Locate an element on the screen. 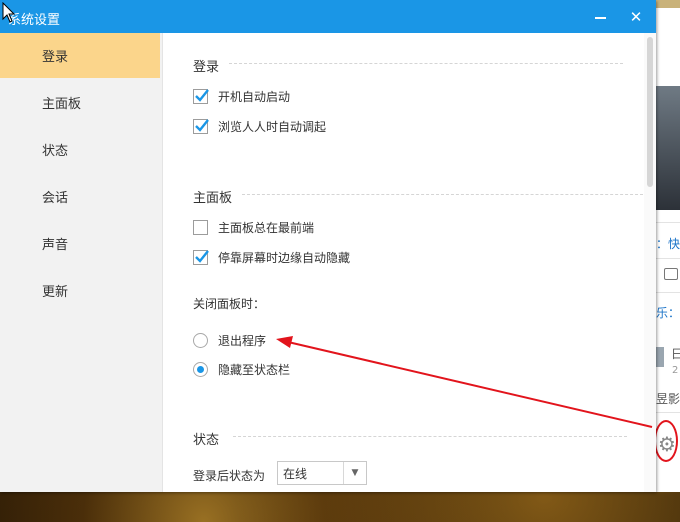 The image size is (680, 522). chat-icon is located at coordinates (671, 274).